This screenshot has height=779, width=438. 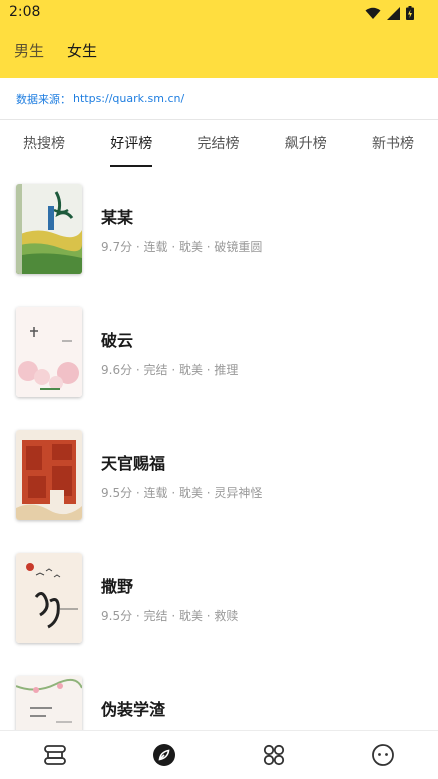 I want to click on tab-rising: 飙升榜, so click(x=306, y=144).